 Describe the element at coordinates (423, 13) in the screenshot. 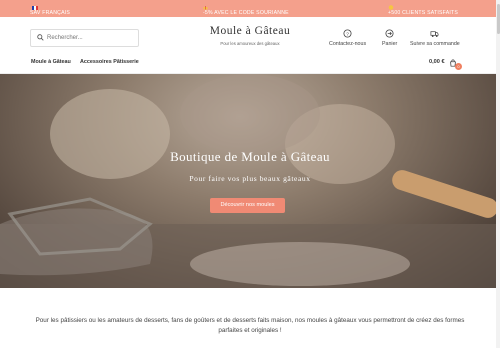

I see `announcement-right-text: +500 CLIENTS SATISFAITS` at that location.